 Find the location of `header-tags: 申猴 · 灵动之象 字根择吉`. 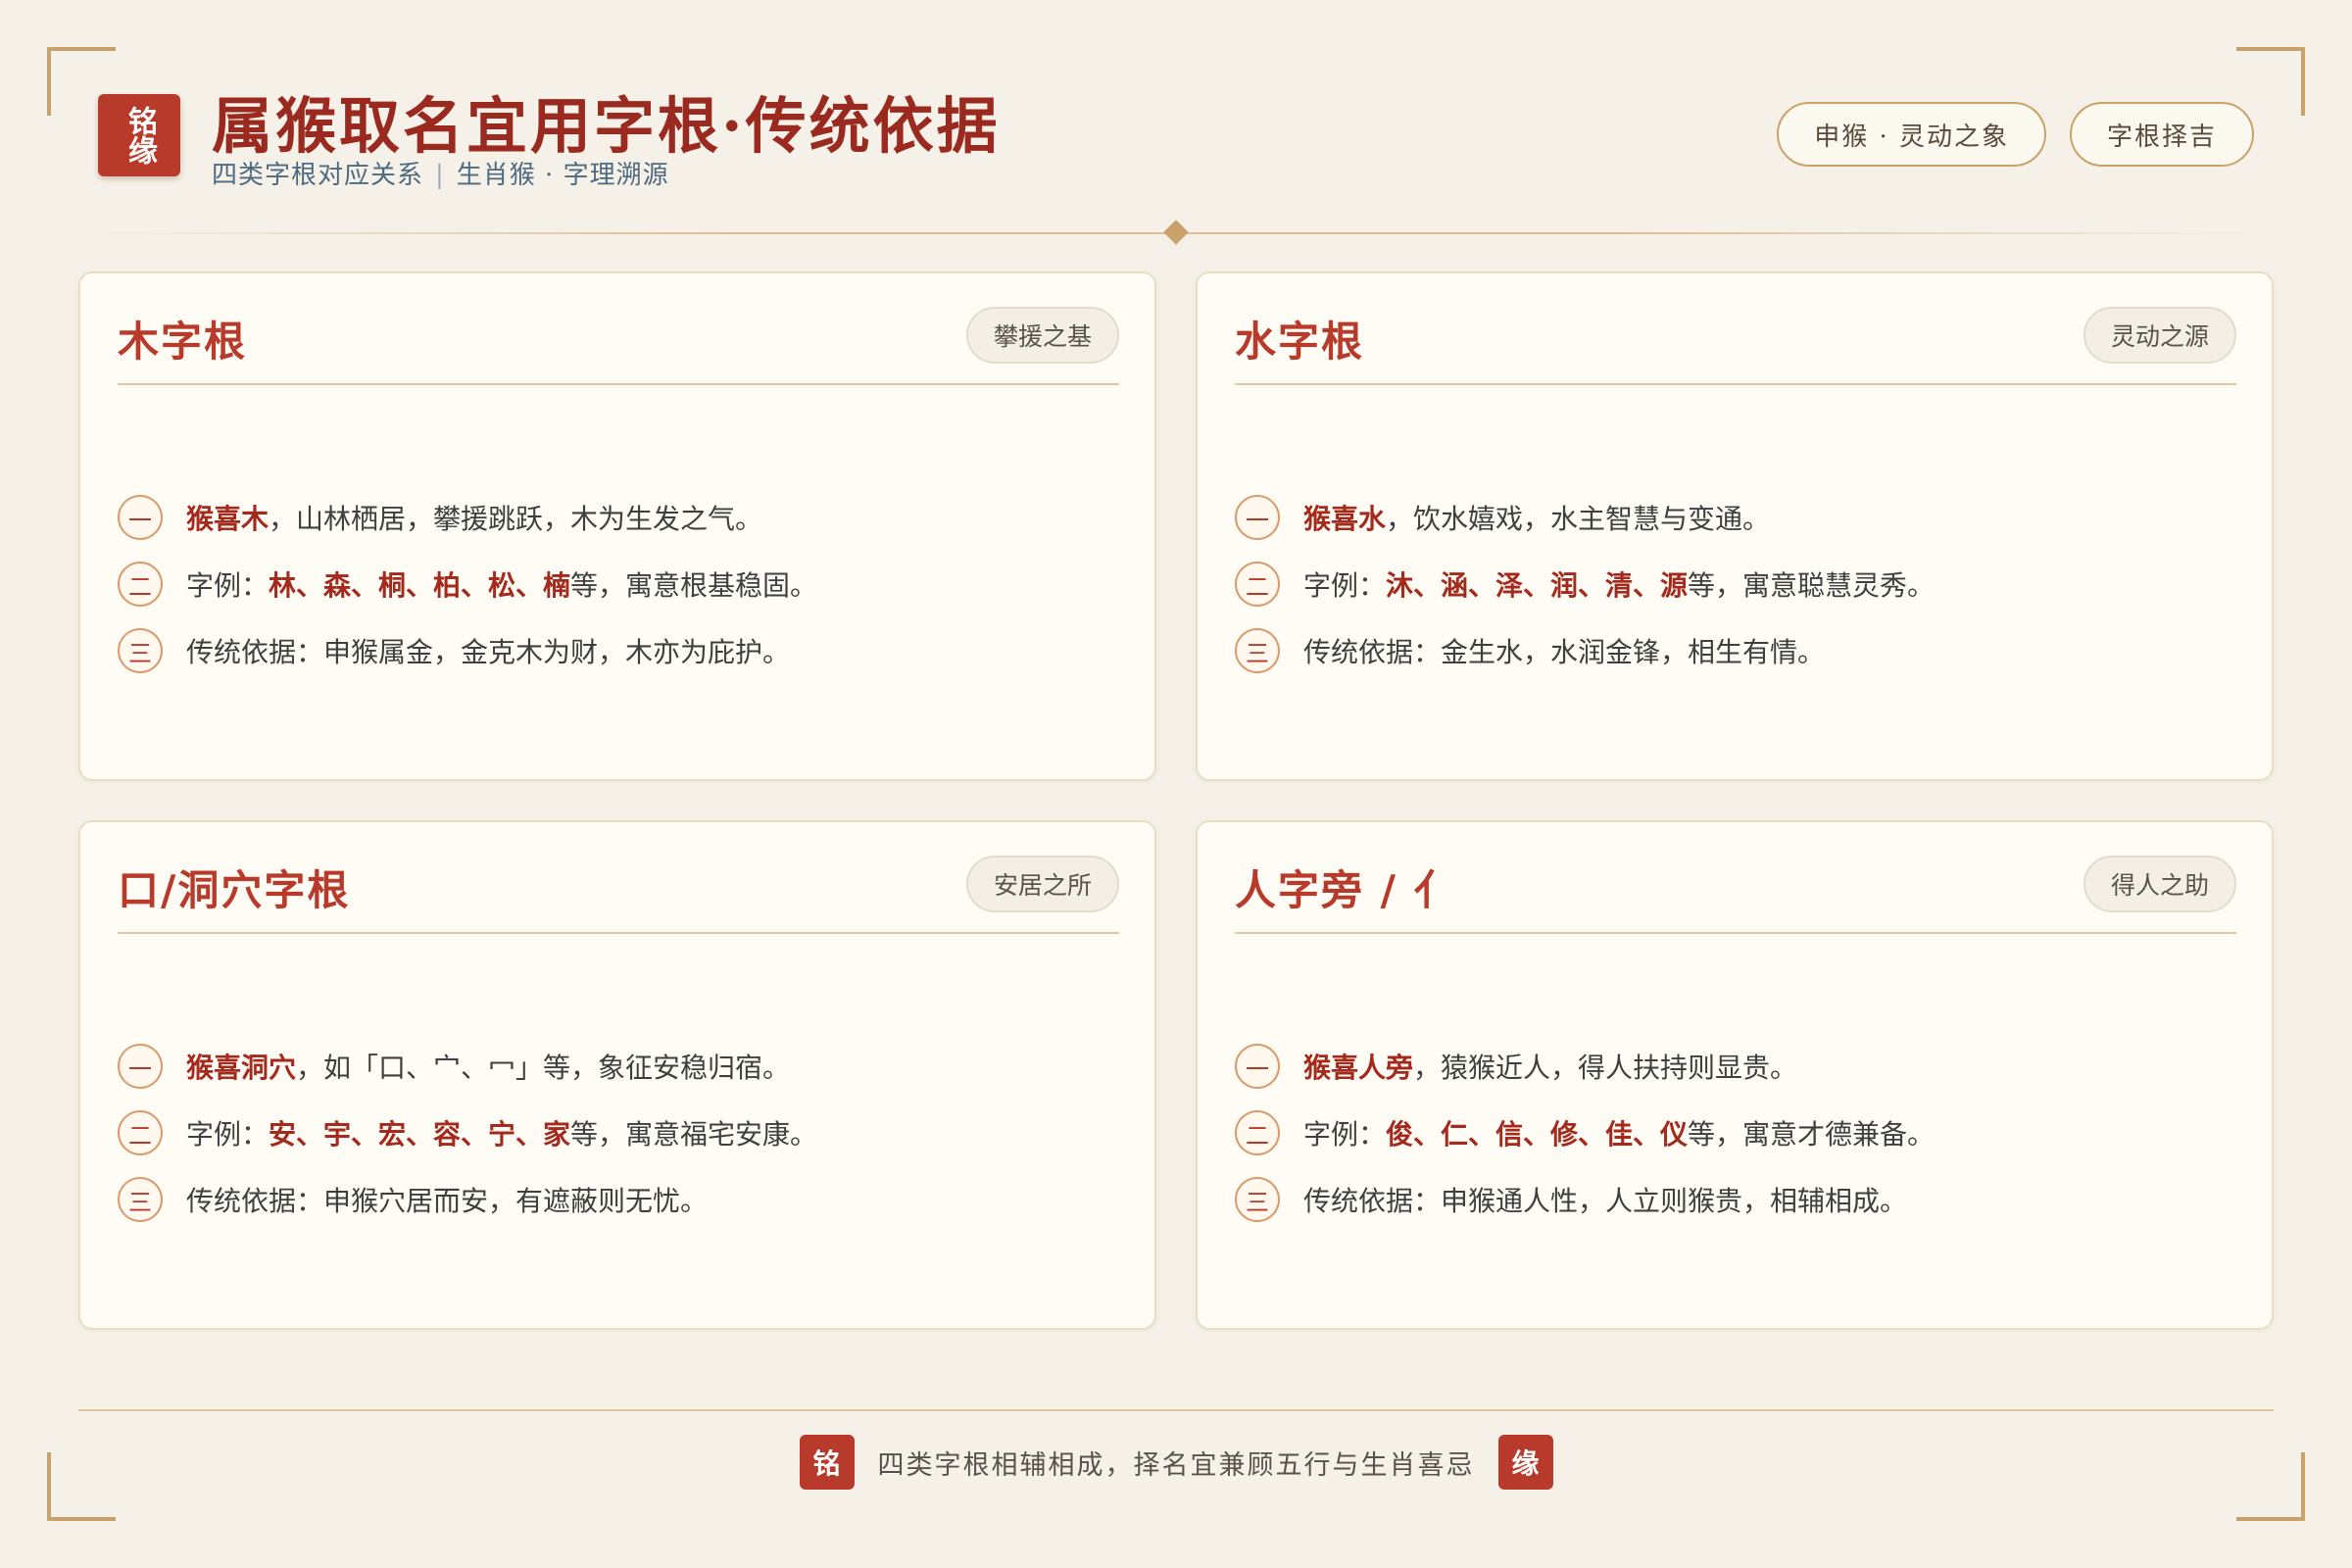

header-tags: 申猴 · 灵动之象 字根择吉 is located at coordinates (2015, 134).